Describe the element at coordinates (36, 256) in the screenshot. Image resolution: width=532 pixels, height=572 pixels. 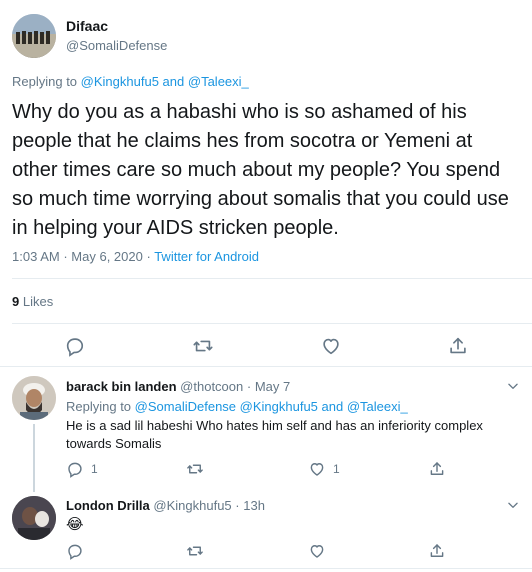
I see `tweet-time: 1:03 AM` at that location.